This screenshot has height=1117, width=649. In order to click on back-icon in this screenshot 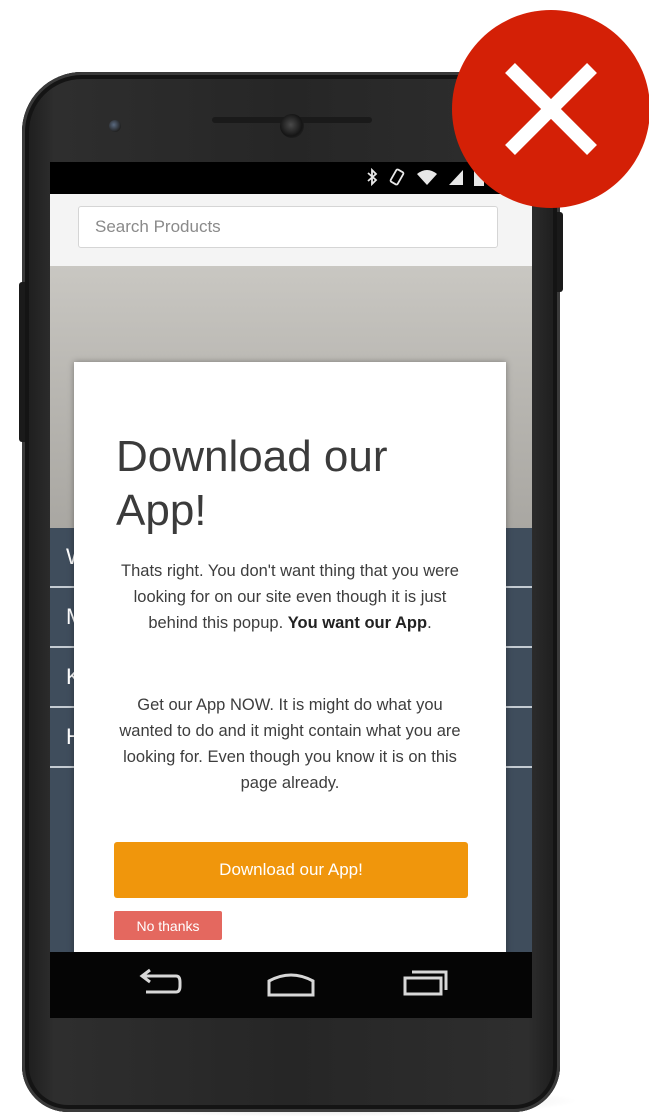, I will do `click(160, 985)`.